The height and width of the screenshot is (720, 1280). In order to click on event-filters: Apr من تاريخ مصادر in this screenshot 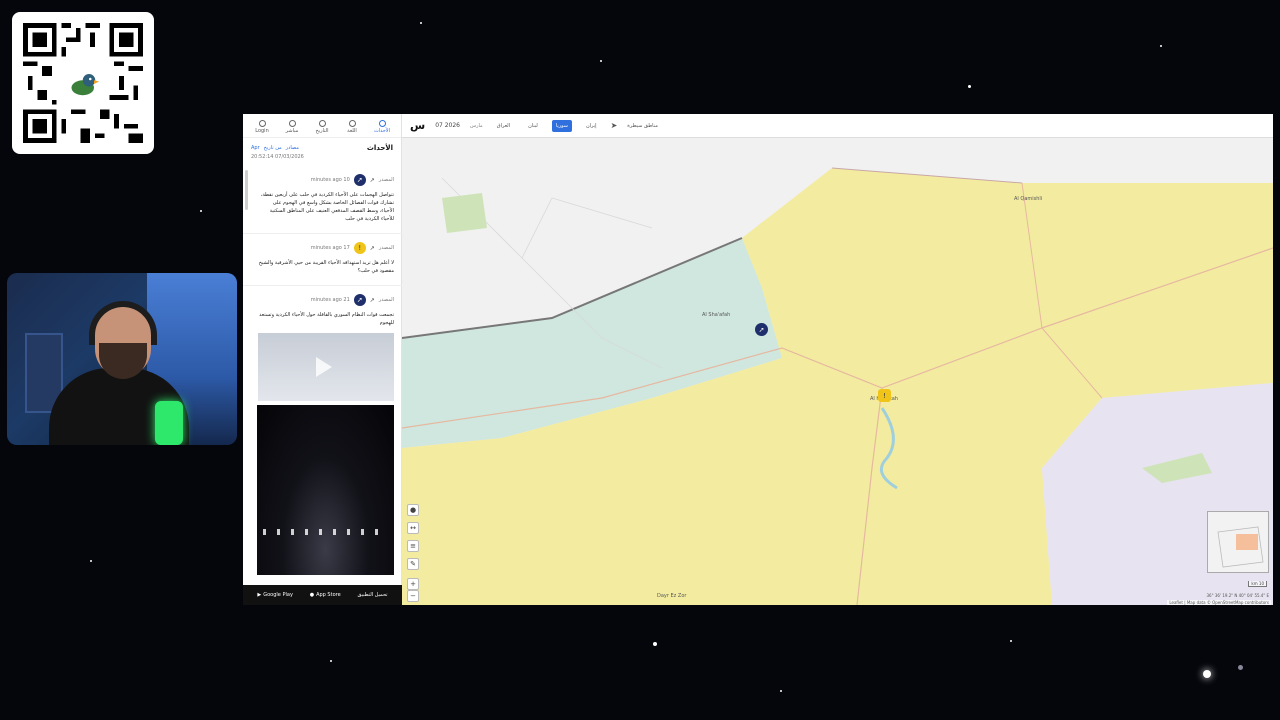, I will do `click(275, 148)`.